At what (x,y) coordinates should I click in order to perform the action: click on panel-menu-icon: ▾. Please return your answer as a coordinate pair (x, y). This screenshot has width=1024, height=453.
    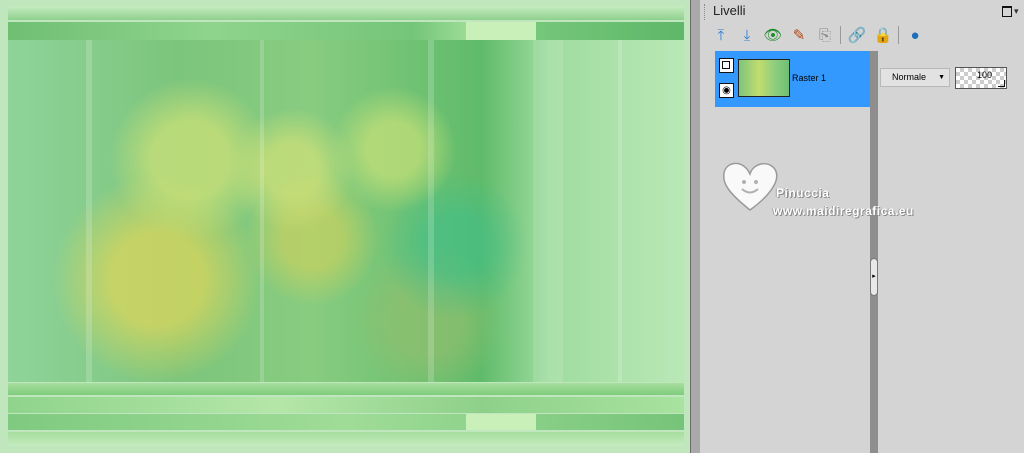
    Looking at the image, I should click on (1016, 11).